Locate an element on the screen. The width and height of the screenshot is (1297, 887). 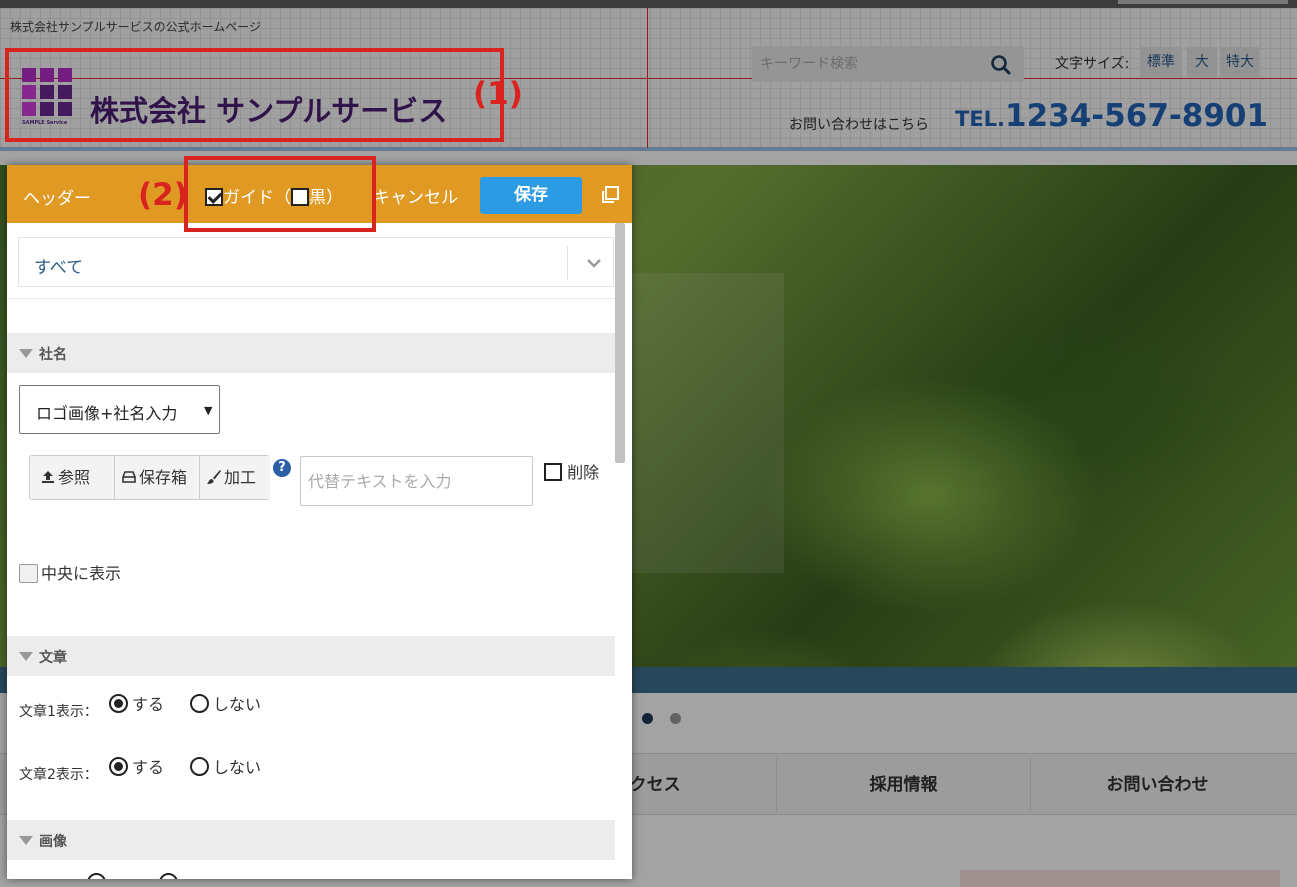
edit-label: 加工 is located at coordinates (240, 477).